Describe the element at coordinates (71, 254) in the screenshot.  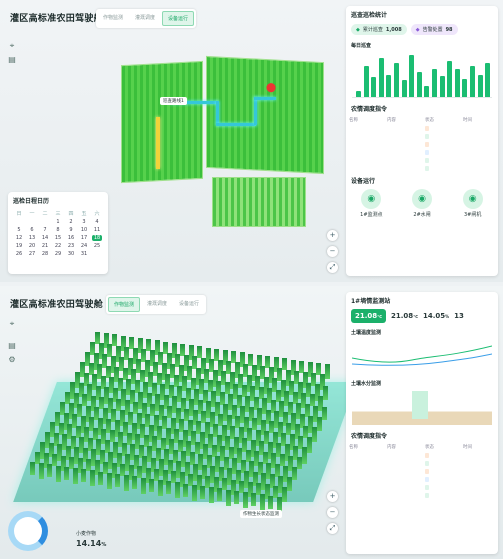
I see `calendar-day: 30` at that location.